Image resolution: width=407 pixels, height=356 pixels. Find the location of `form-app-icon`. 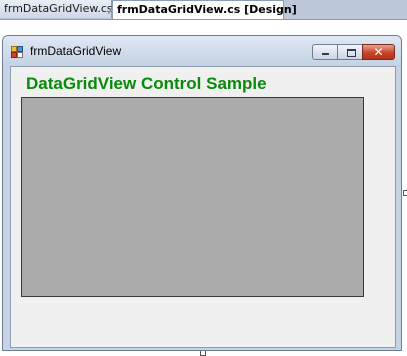

form-app-icon is located at coordinates (17, 52).